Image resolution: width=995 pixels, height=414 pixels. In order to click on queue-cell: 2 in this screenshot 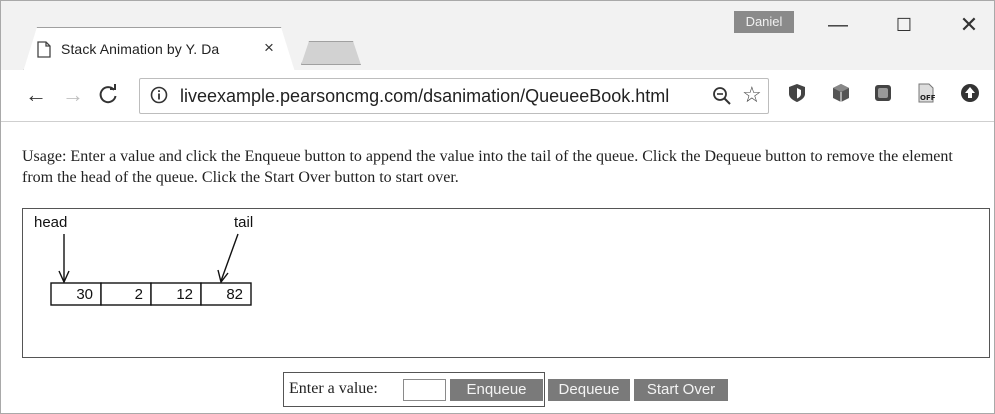, I will do `click(126, 294)`.